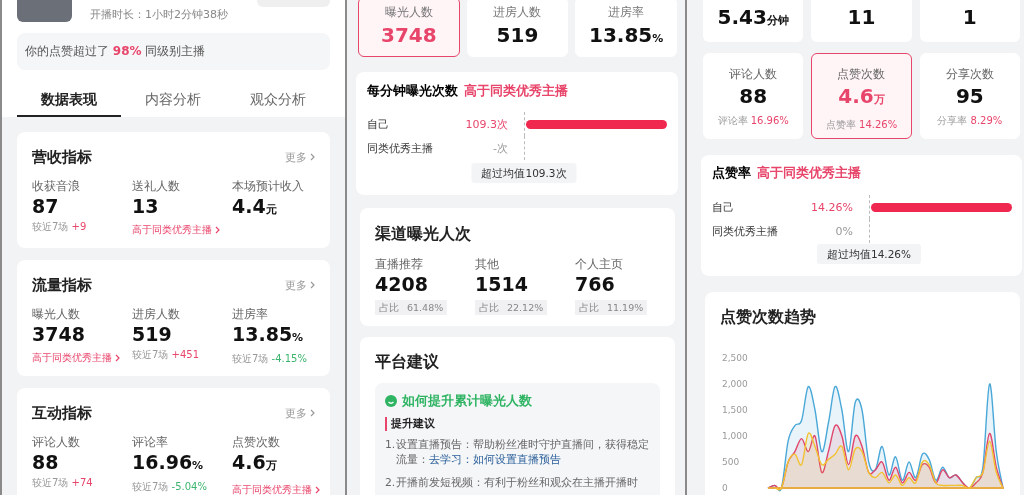 Image resolution: width=1024 pixels, height=495 pixels. I want to click on metric-tile: 进房人数 519, so click(517, 28).